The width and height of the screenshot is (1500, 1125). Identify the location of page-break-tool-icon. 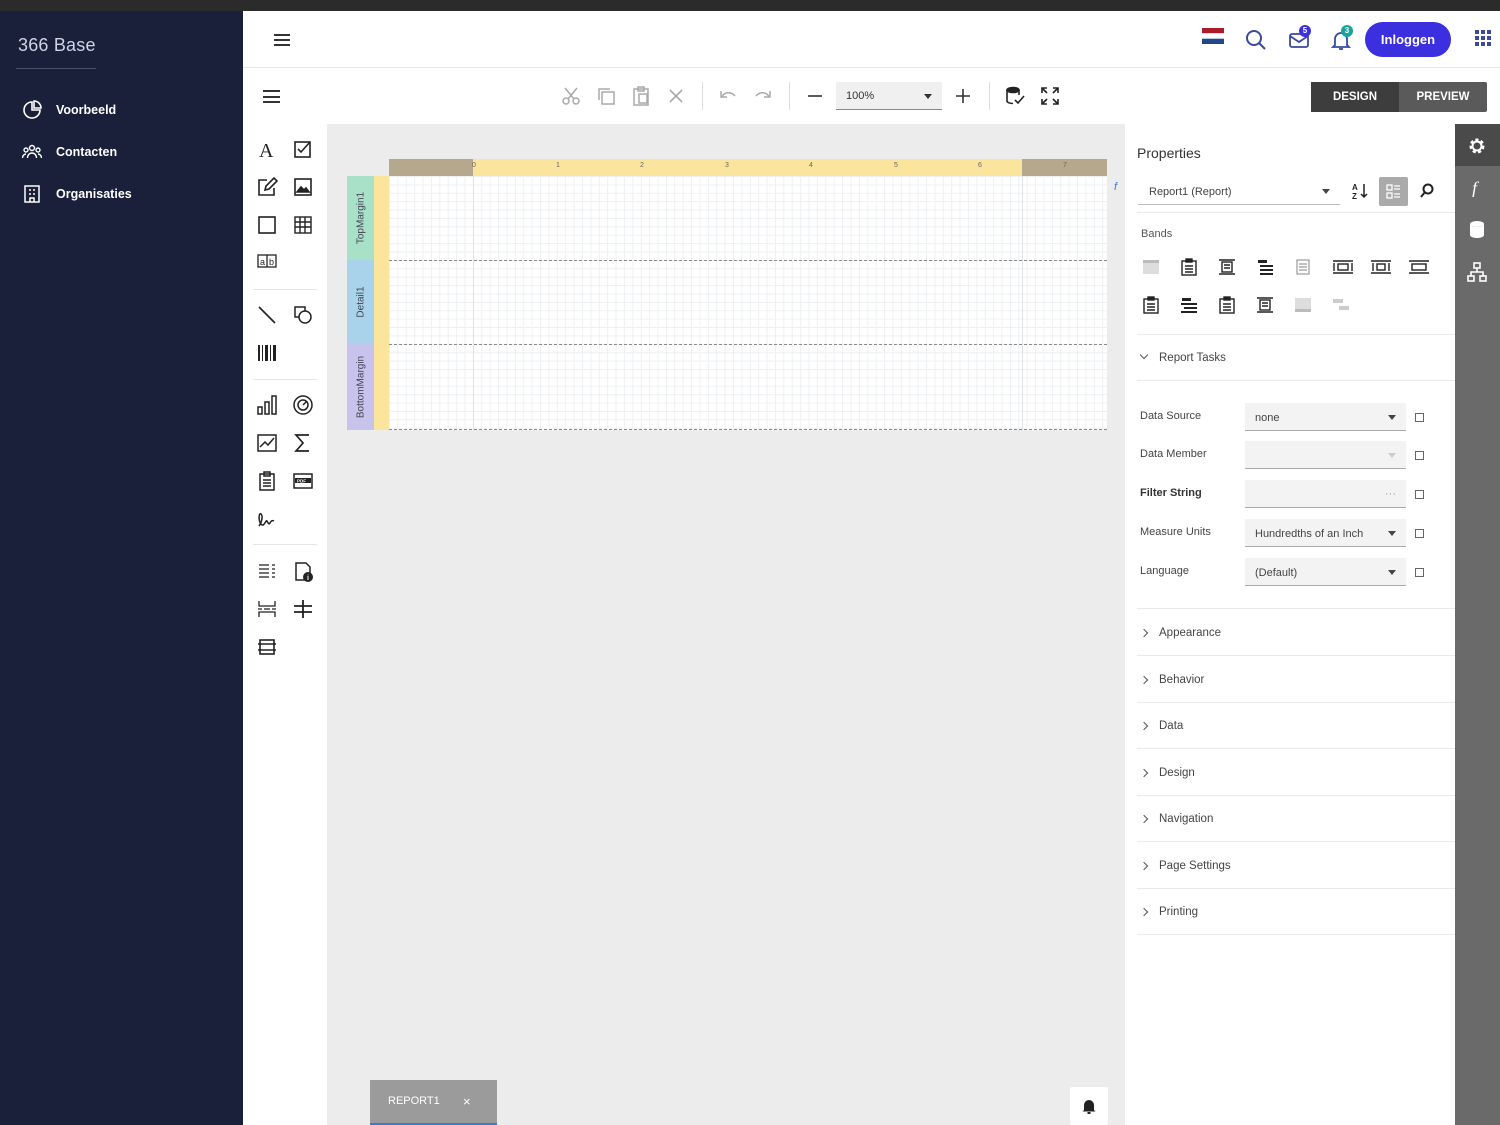
(267, 609).